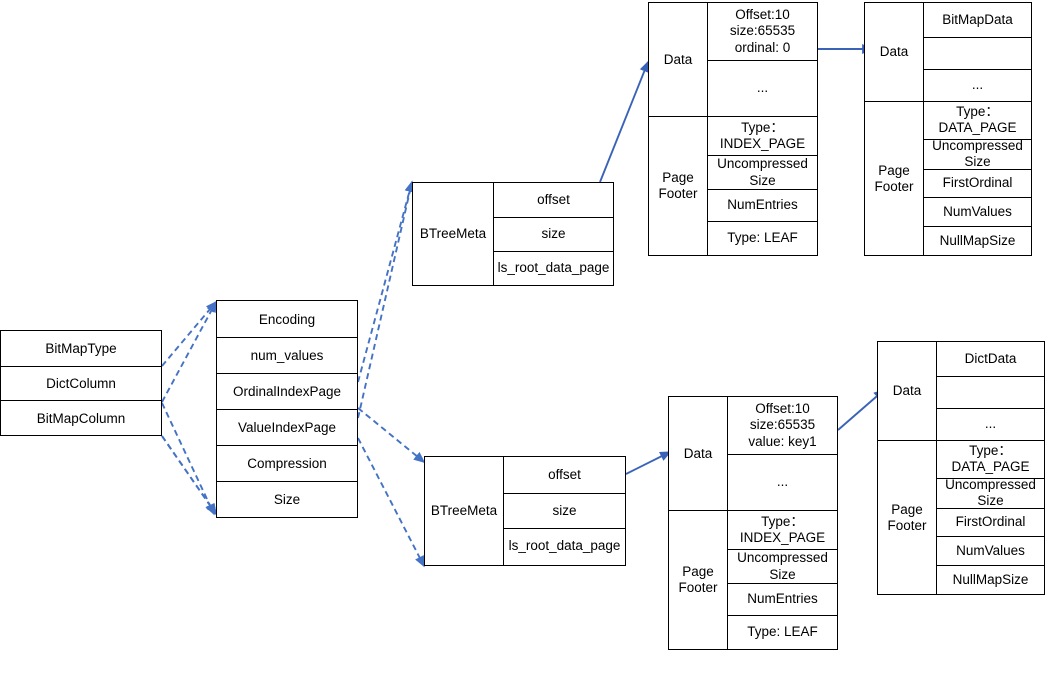 The height and width of the screenshot is (694, 1052). Describe the element at coordinates (81, 348) in the screenshot. I see `column-meta-row: BitMapType` at that location.